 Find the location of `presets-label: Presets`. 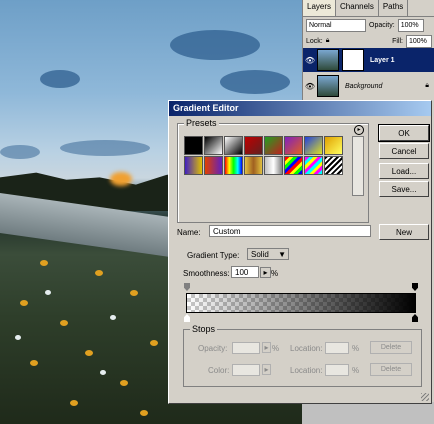

presets-label: Presets is located at coordinates (201, 123).